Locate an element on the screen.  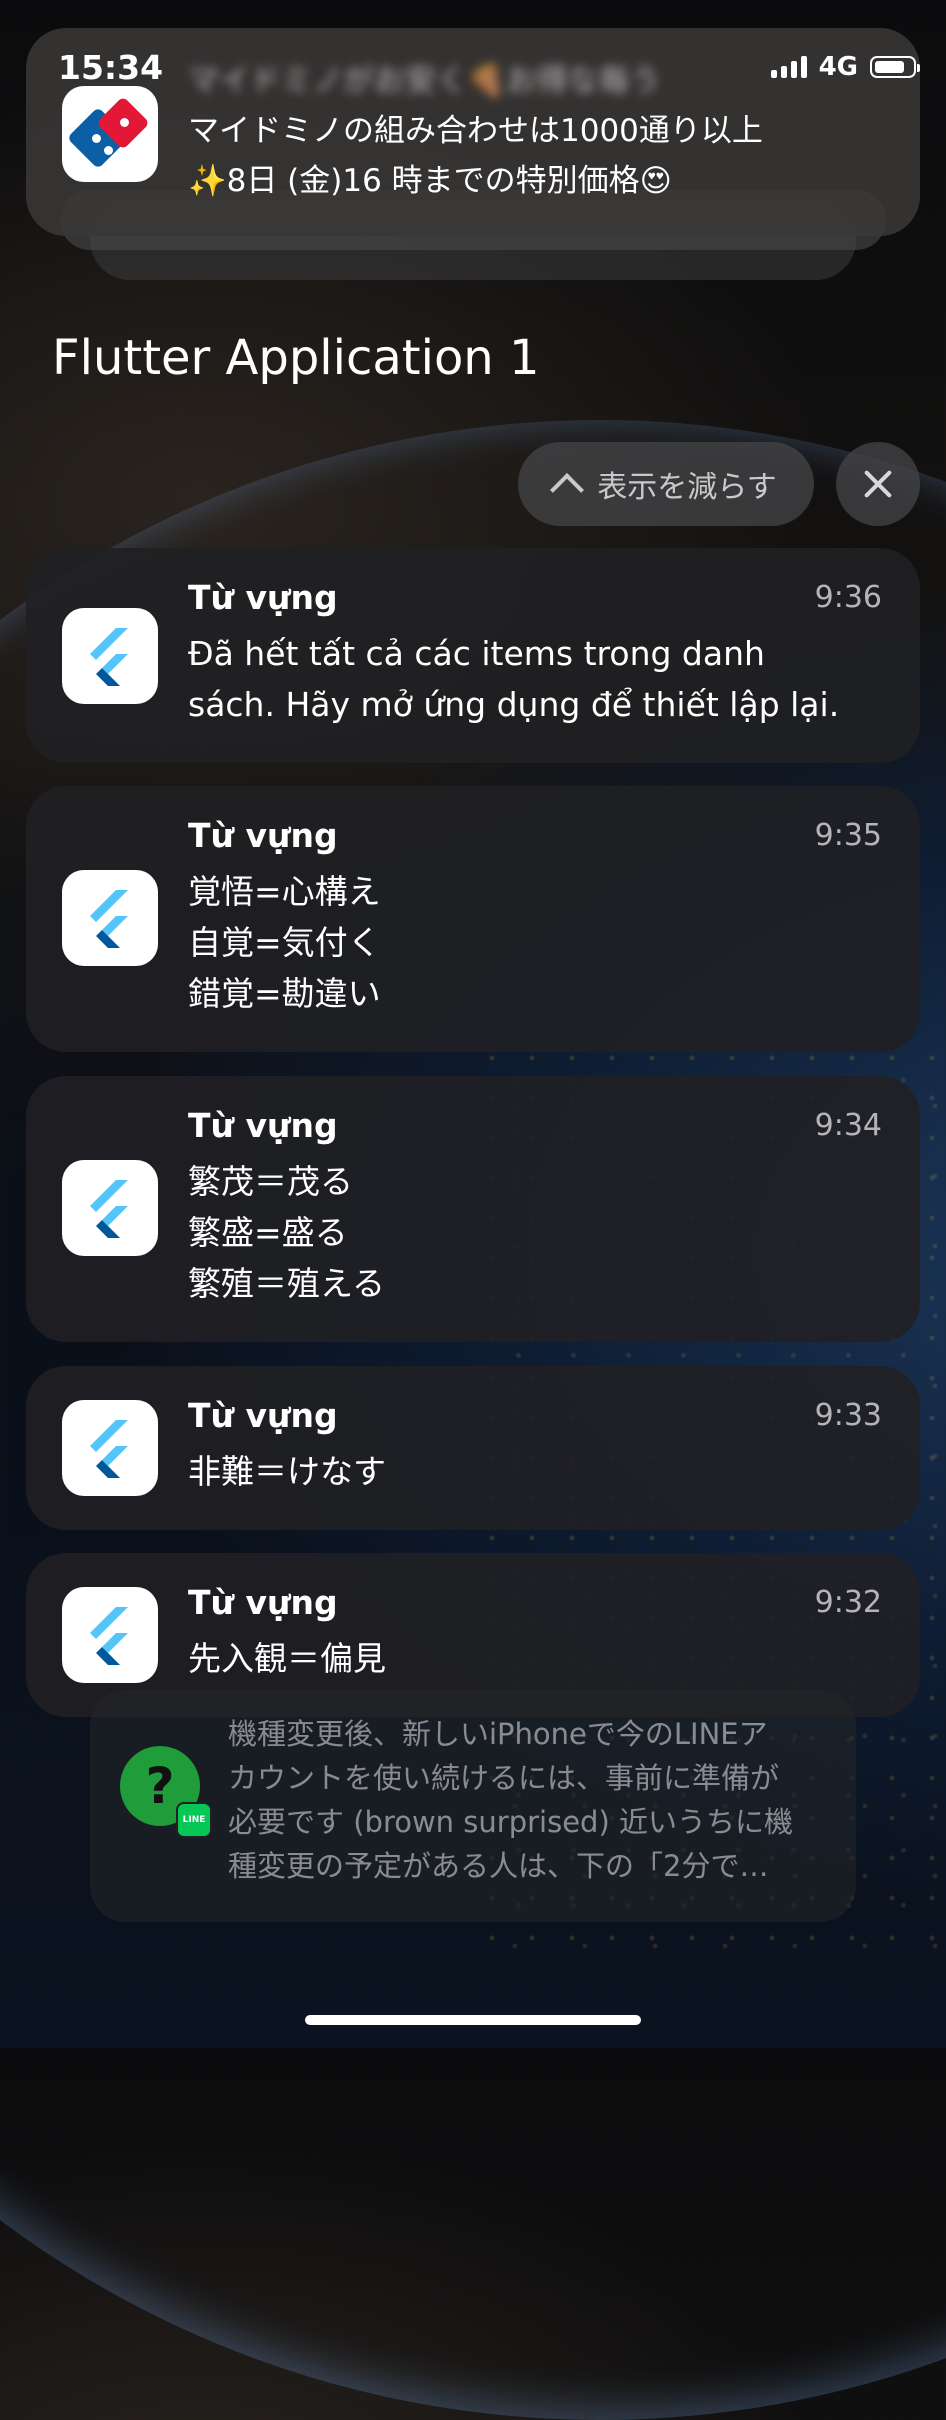
flutter-notification-card: Từ vựng 9:34 繁茂＝茂る繁盛=盛る繁殖＝殖える is located at coordinates (473, 1209).